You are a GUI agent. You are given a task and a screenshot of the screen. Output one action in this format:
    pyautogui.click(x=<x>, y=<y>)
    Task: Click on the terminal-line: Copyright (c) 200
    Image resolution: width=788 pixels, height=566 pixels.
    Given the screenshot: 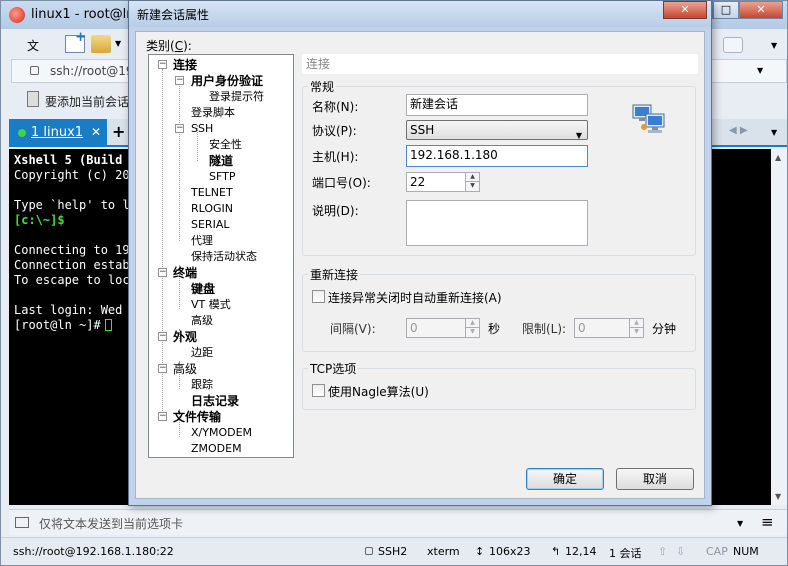 What is the action you would take?
    pyautogui.click(x=75, y=175)
    